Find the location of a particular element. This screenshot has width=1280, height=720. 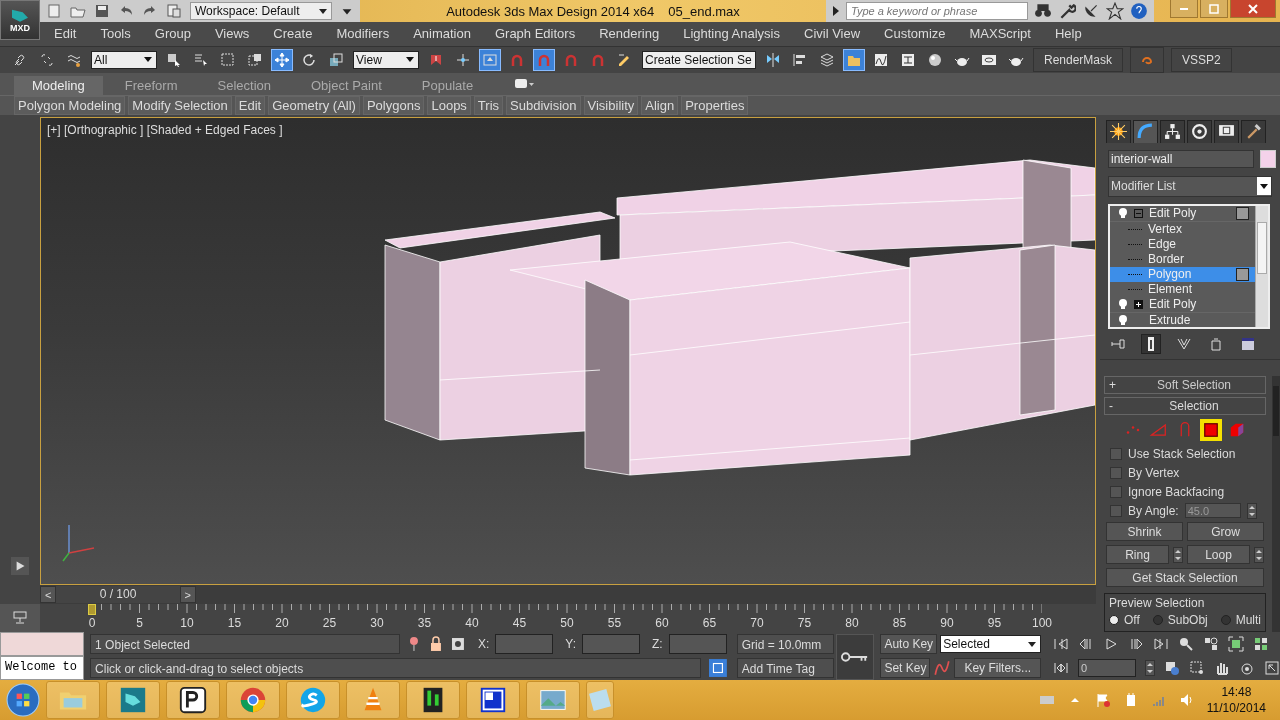

add-time-tag-field: Add Time Tag is located at coordinates (785, 668).